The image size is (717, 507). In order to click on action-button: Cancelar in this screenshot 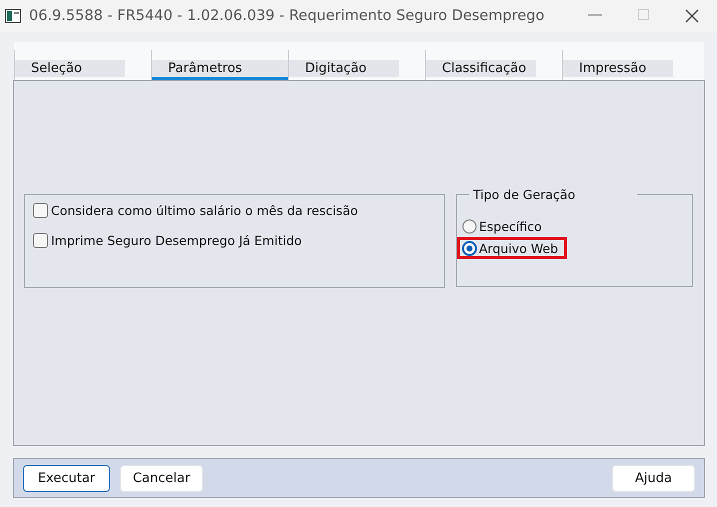, I will do `click(161, 478)`.